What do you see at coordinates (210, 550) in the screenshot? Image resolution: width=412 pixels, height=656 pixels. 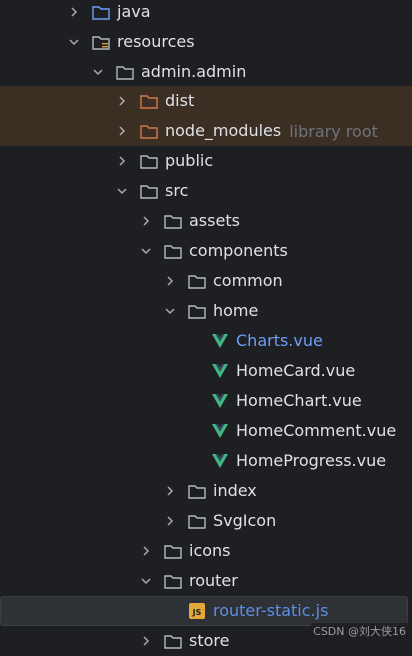 I see `tree-item-label: icons` at bounding box center [210, 550].